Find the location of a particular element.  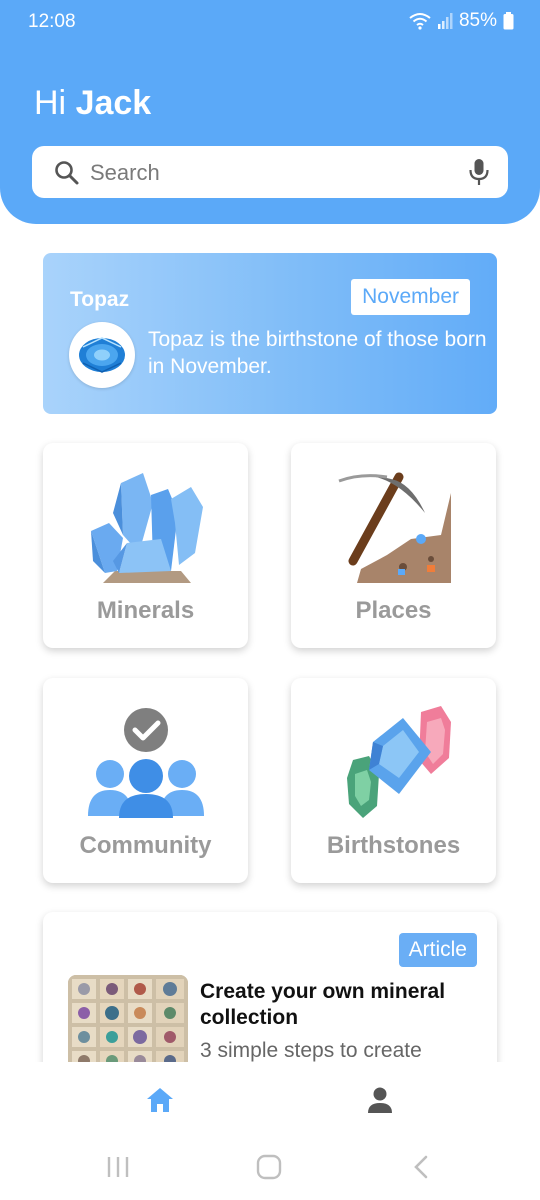

status-time: 12:08 is located at coordinates (52, 21).